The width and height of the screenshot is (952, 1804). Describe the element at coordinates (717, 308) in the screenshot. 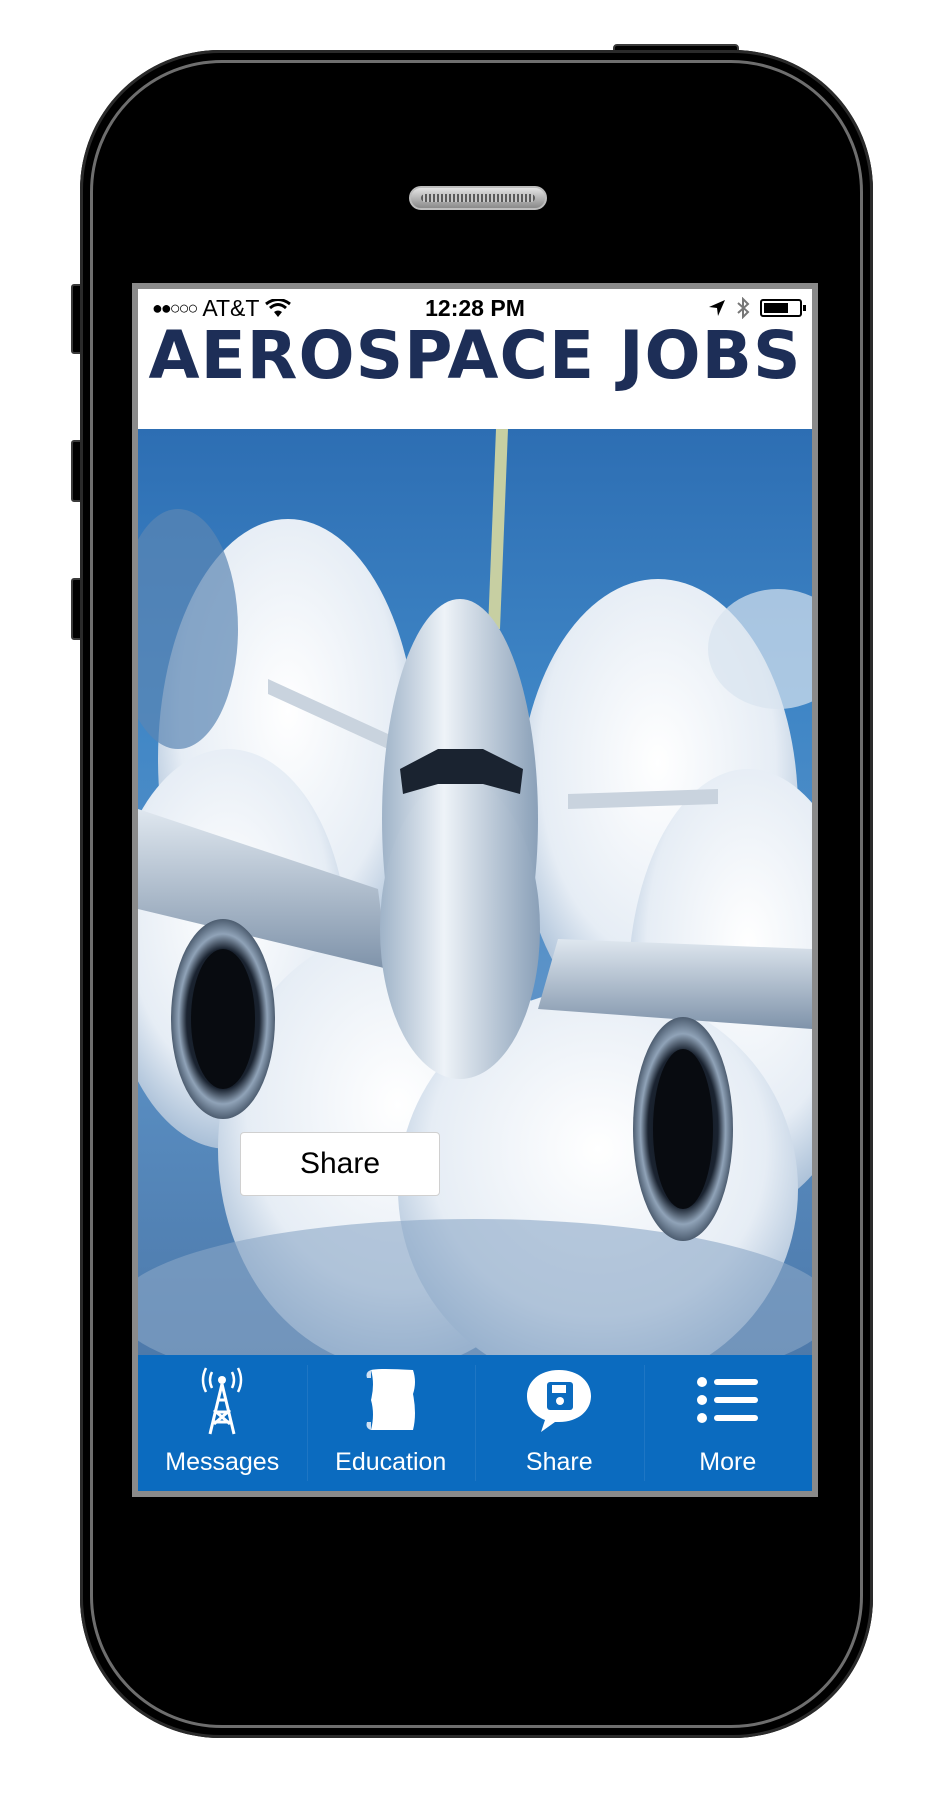

I see `location-arrow-icon` at that location.